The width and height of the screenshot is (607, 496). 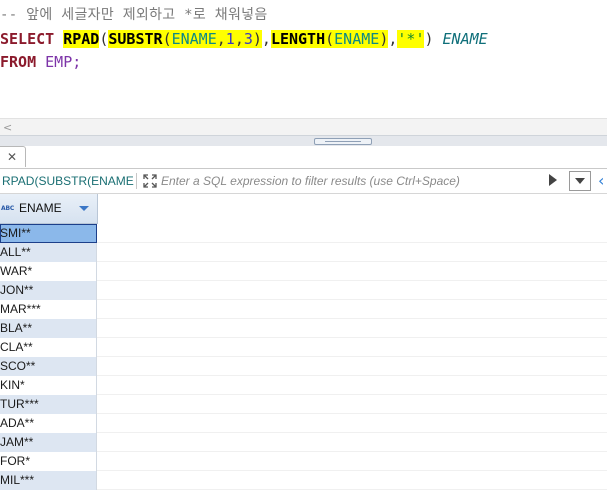 I want to click on ename-cell: FOR*, so click(x=48, y=461).